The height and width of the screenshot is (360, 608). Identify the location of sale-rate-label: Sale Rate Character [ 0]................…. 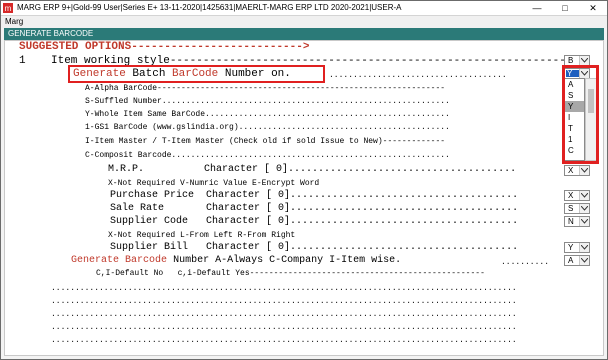
(314, 208).